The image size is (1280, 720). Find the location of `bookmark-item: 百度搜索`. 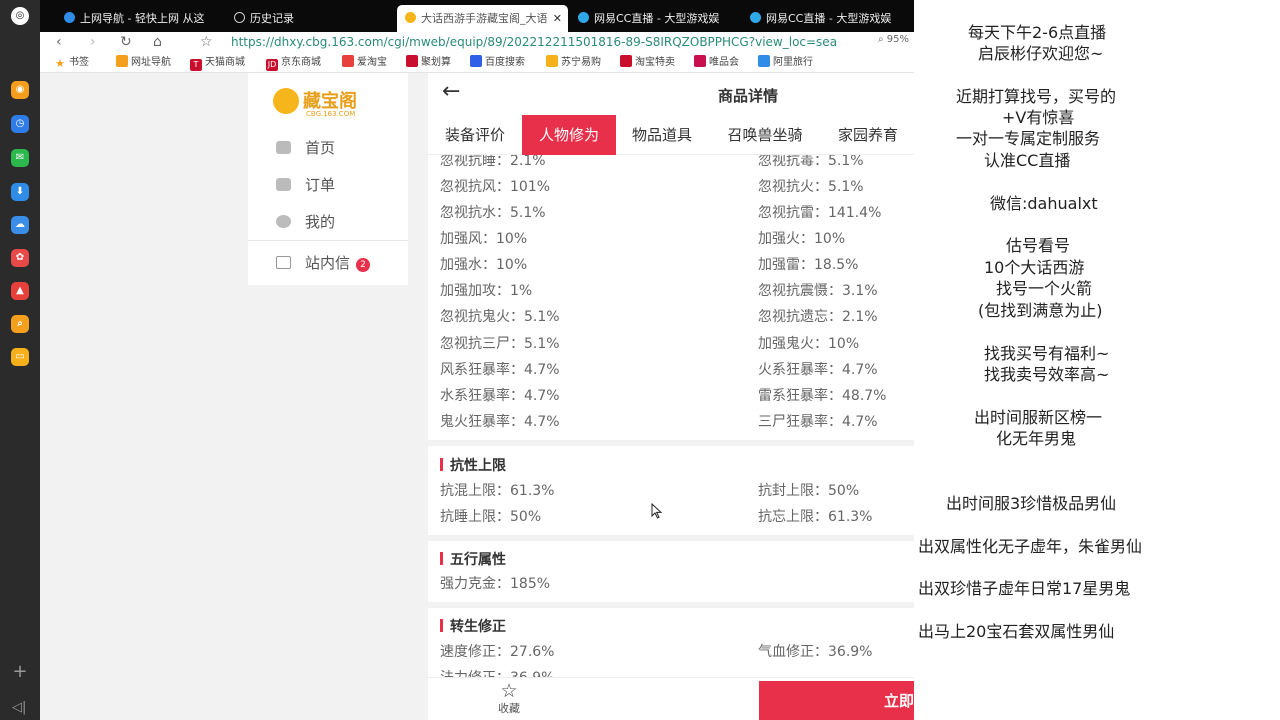

bookmark-item: 百度搜索 is located at coordinates (497, 63).